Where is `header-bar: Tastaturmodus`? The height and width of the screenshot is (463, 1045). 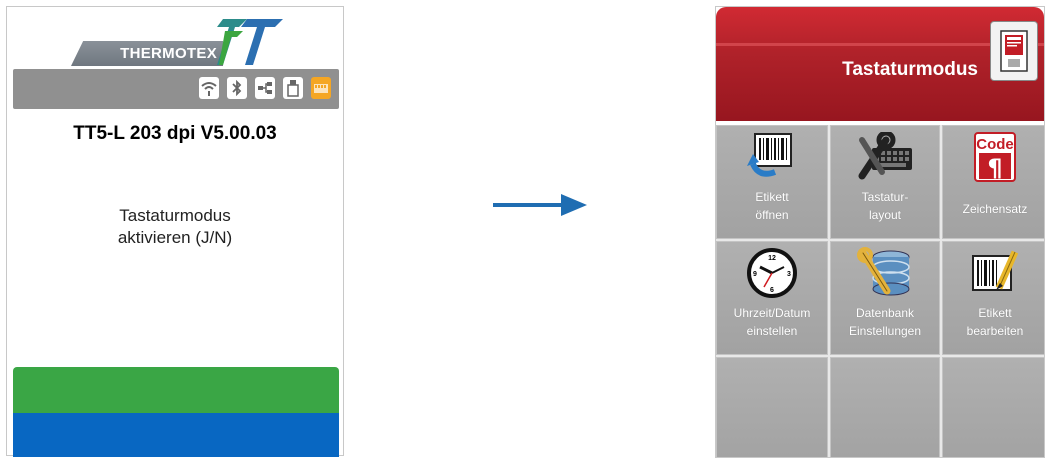 header-bar: Tastaturmodus is located at coordinates (880, 64).